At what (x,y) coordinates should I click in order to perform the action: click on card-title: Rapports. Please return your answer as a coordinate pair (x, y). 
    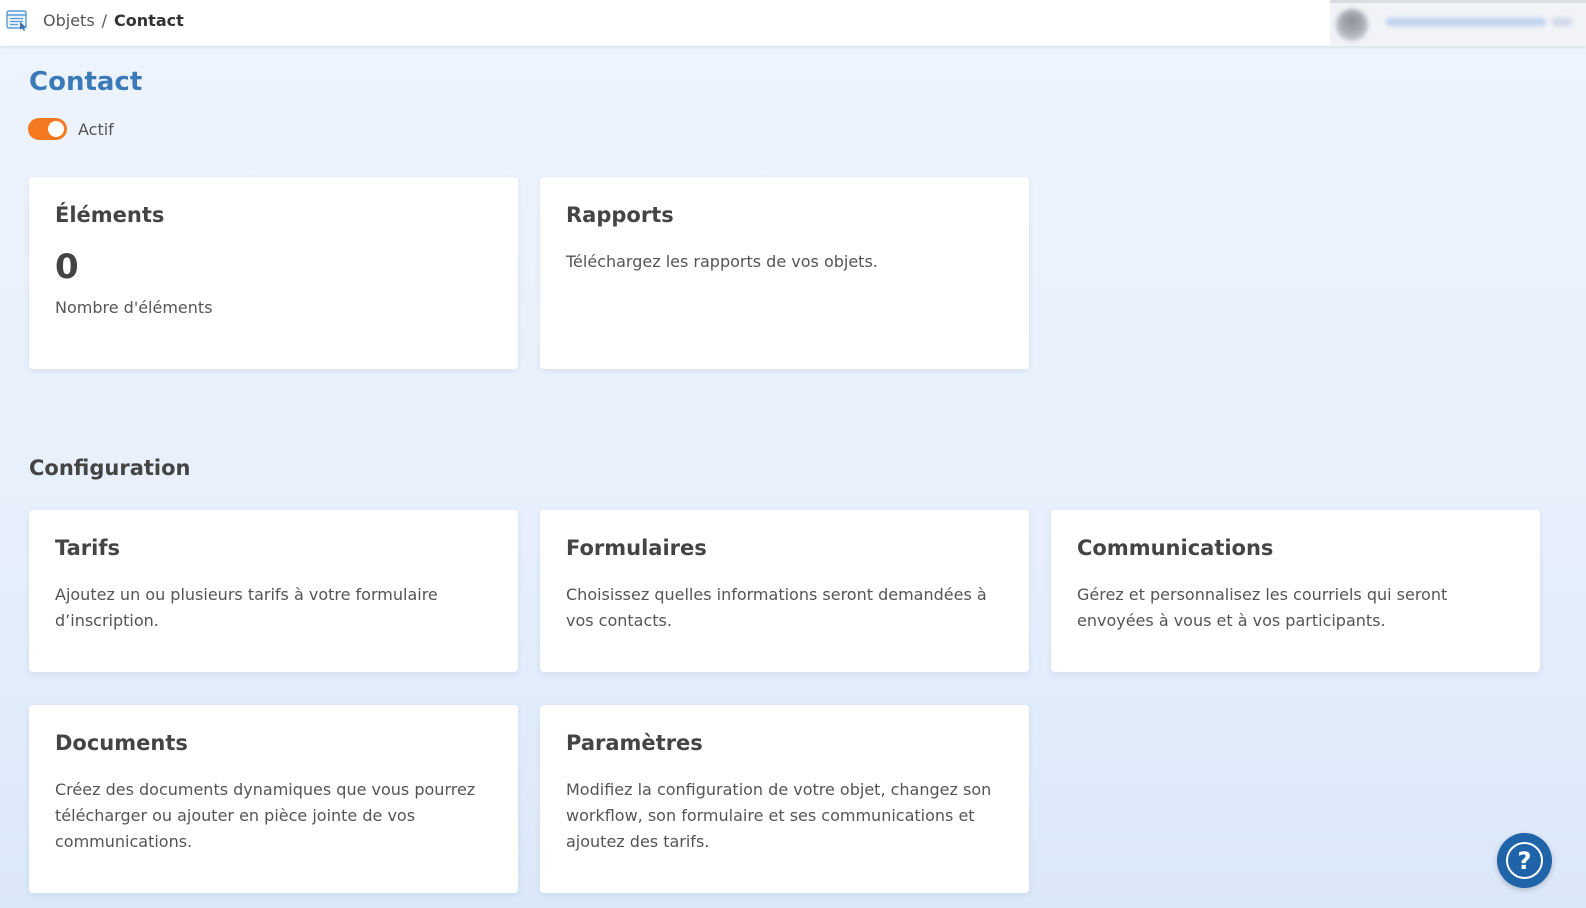
    Looking at the image, I should click on (620, 215).